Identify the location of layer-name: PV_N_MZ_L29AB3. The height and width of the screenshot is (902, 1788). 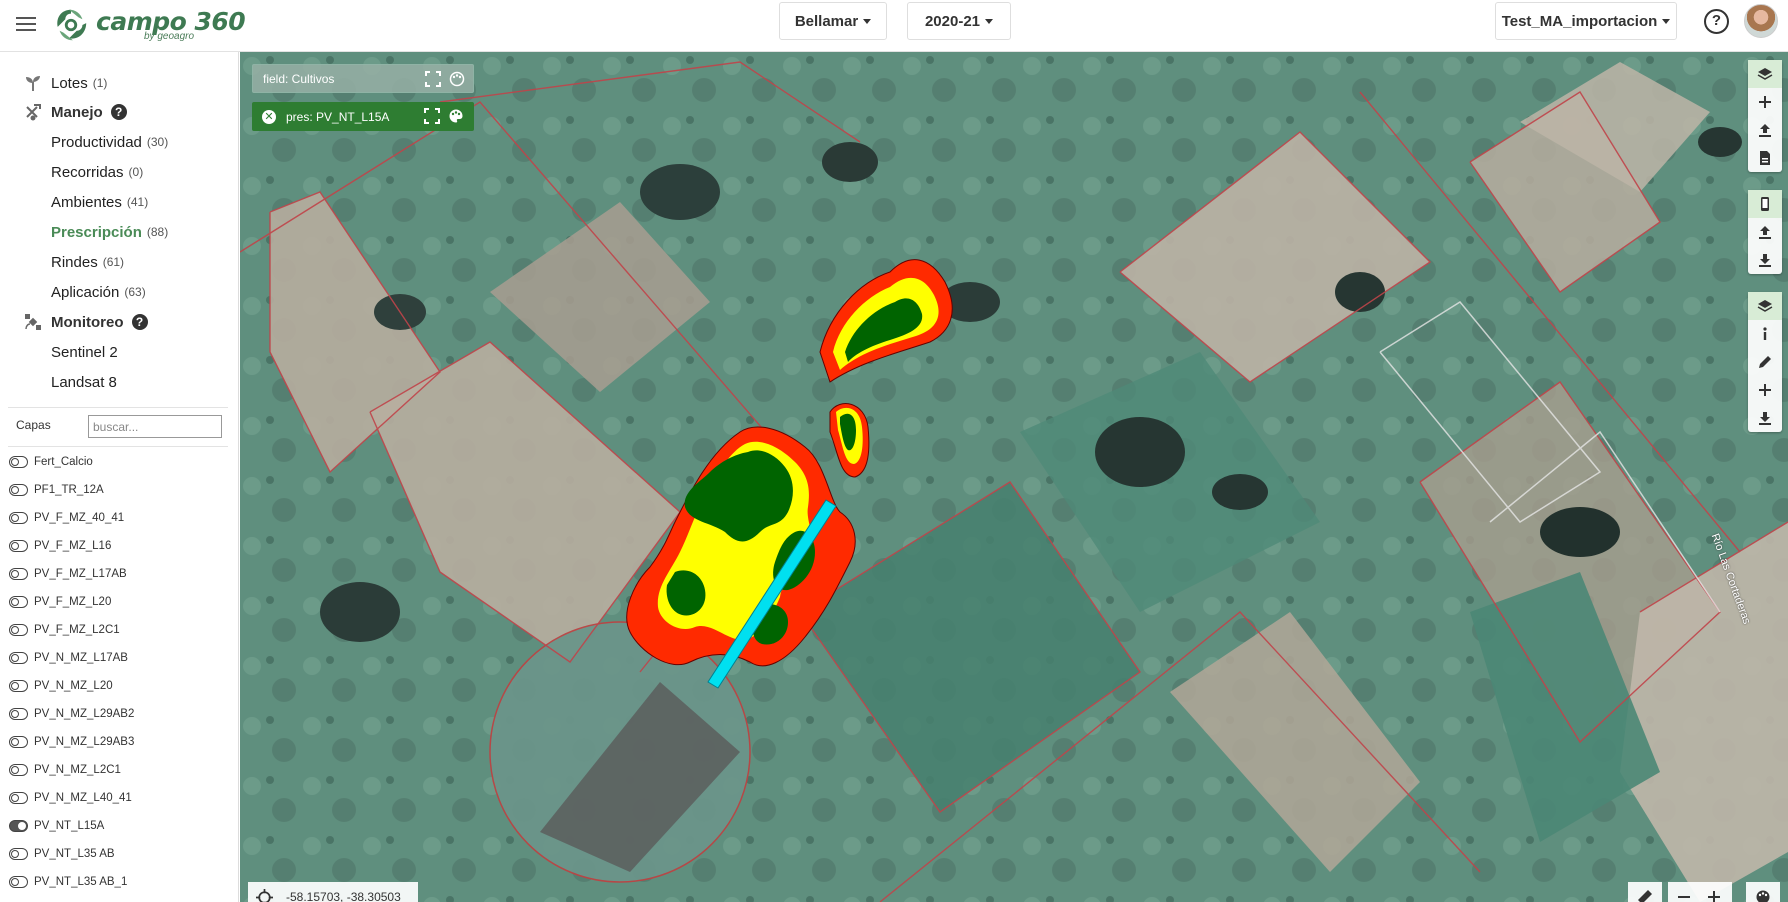
(84, 742).